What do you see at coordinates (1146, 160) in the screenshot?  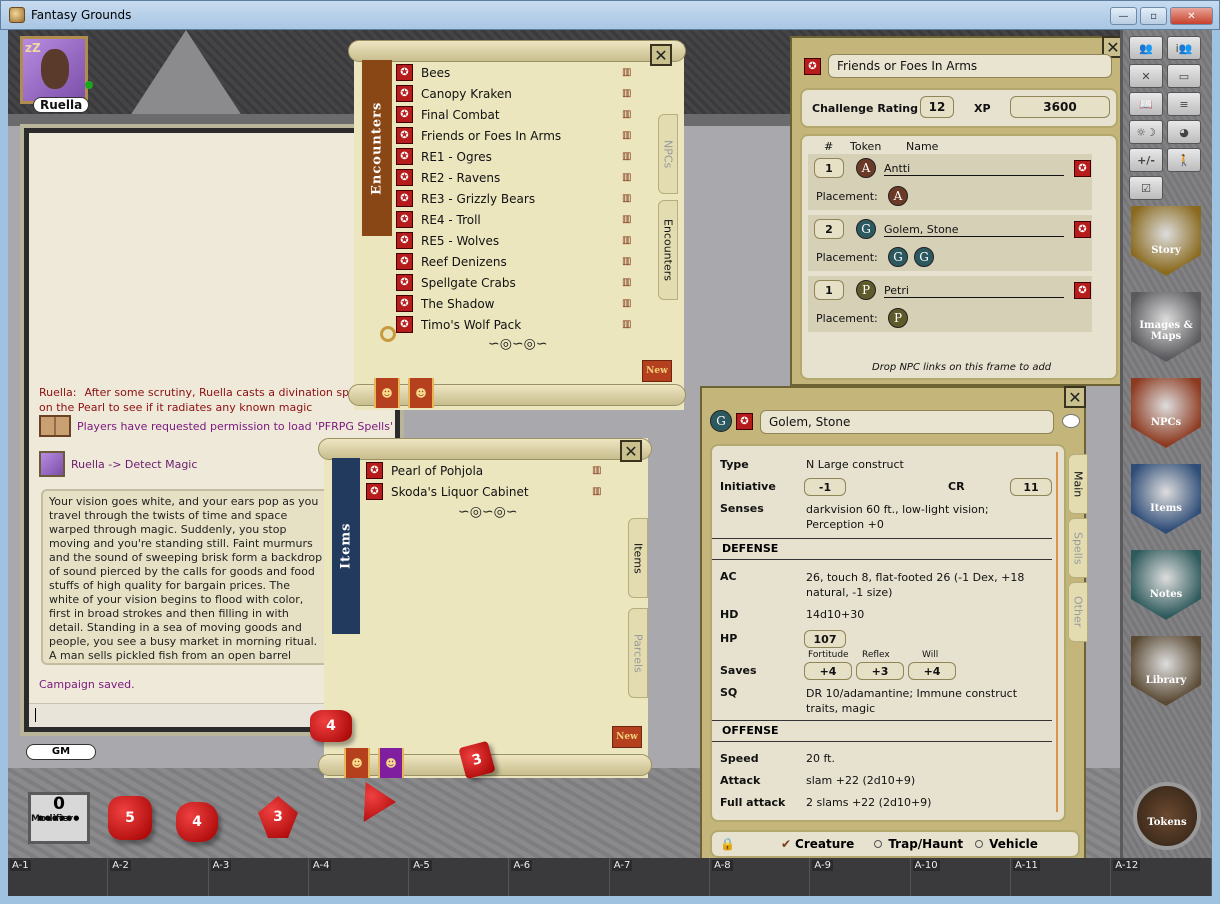 I see `modifier-icon: +/-` at bounding box center [1146, 160].